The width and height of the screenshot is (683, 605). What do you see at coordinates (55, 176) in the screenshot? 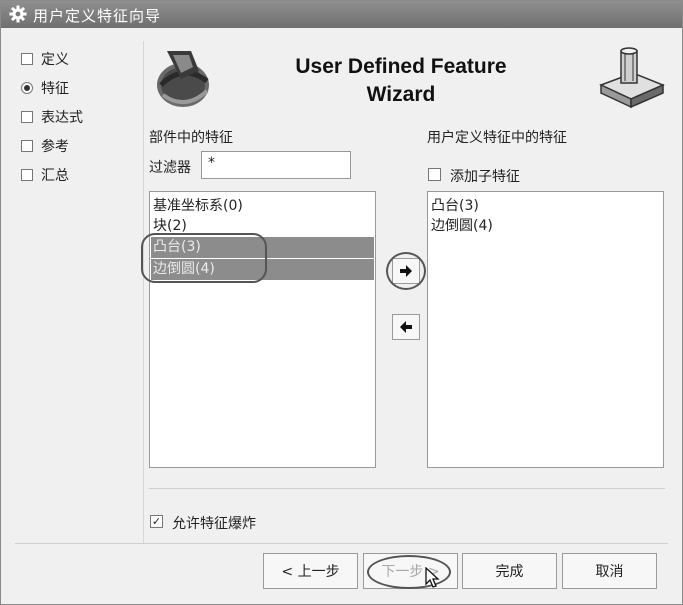
I see `step-summary-label: 汇总` at bounding box center [55, 176].